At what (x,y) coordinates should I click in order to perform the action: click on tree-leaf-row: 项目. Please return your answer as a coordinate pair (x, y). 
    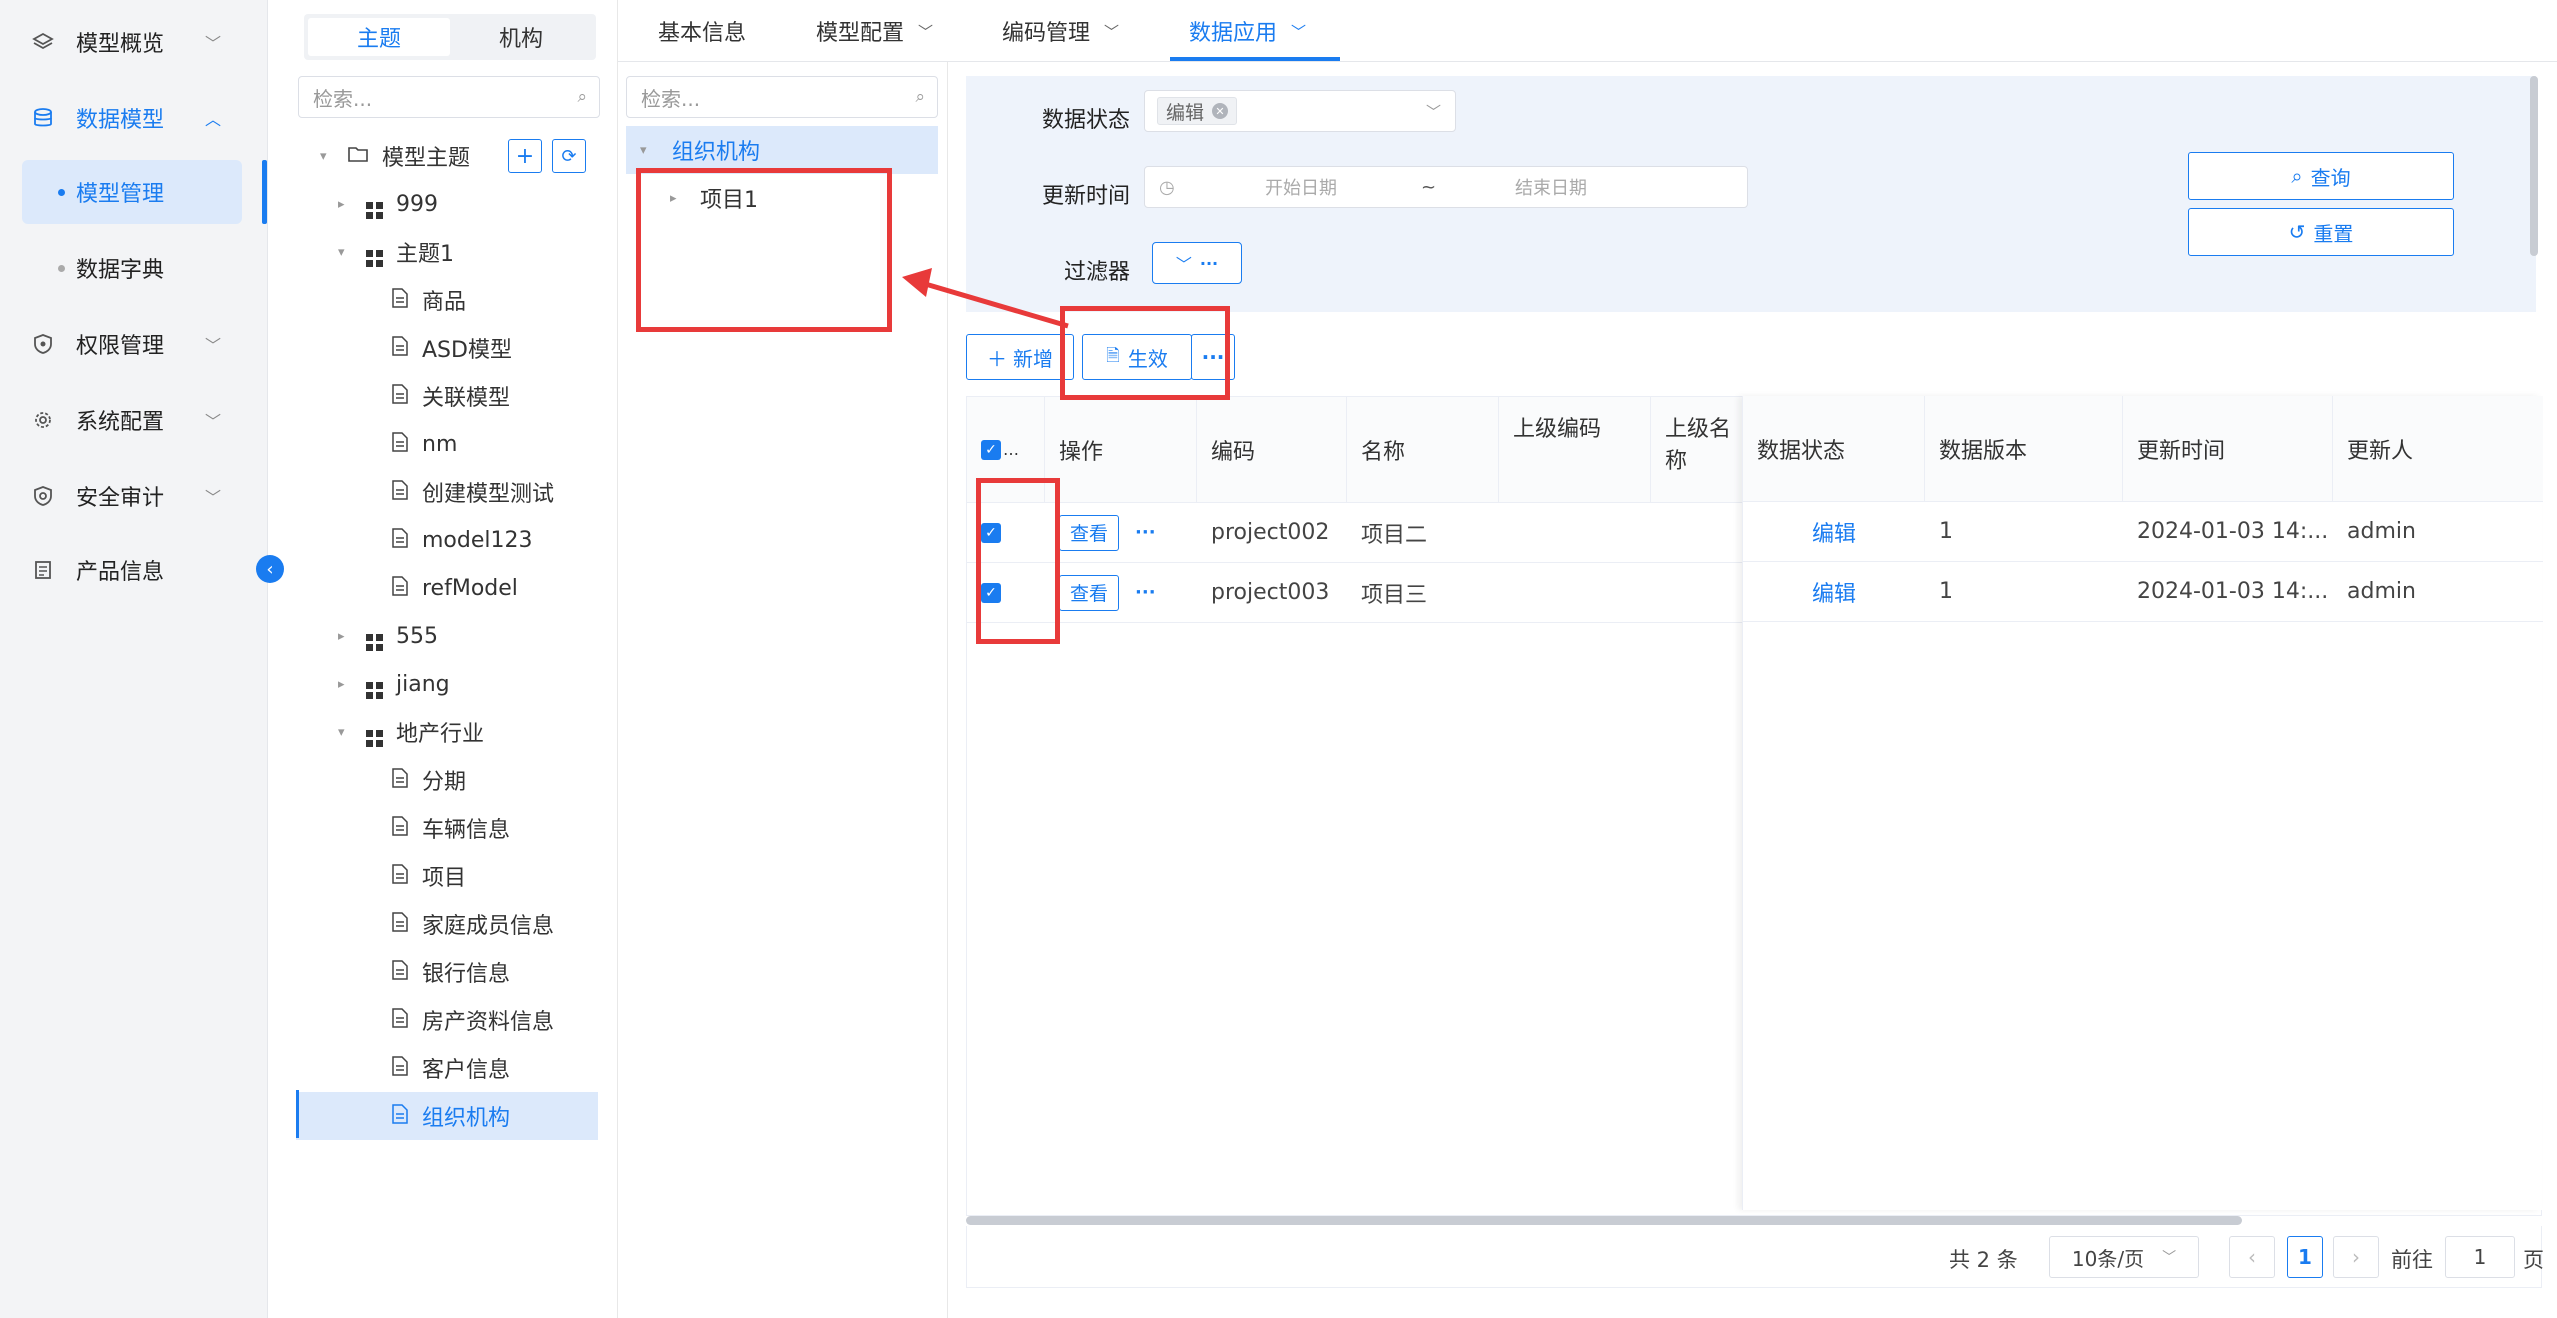
    Looking at the image, I should click on (447, 876).